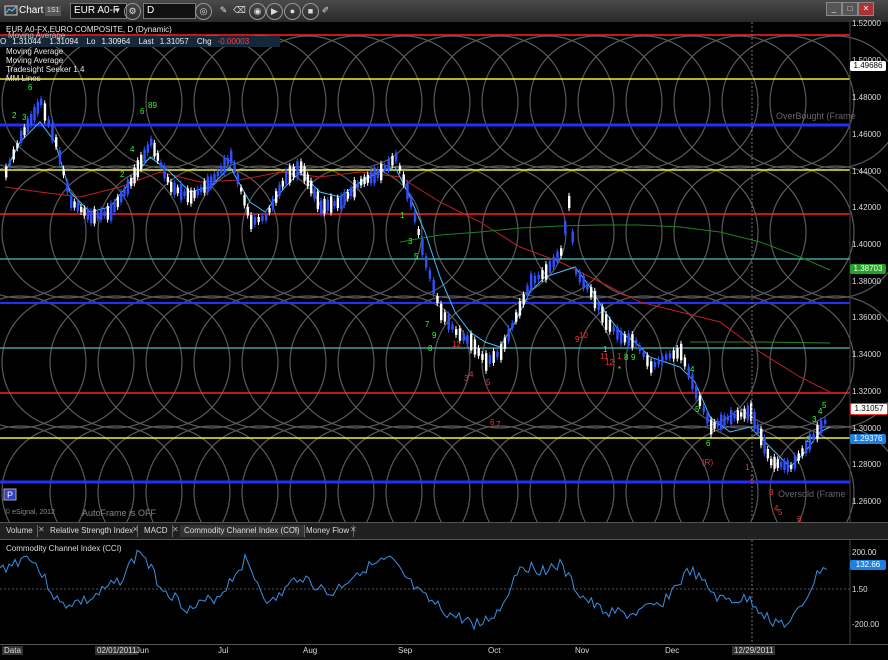 Image resolution: width=888 pixels, height=660 pixels. I want to click on maximize-icon: □, so click(850, 9).